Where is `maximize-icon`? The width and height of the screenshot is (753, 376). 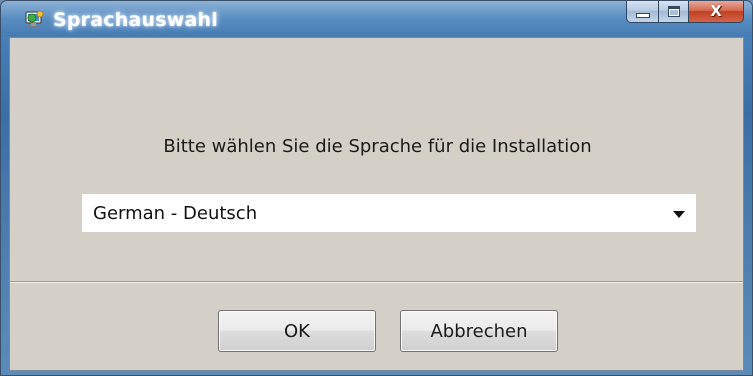 maximize-icon is located at coordinates (673, 11).